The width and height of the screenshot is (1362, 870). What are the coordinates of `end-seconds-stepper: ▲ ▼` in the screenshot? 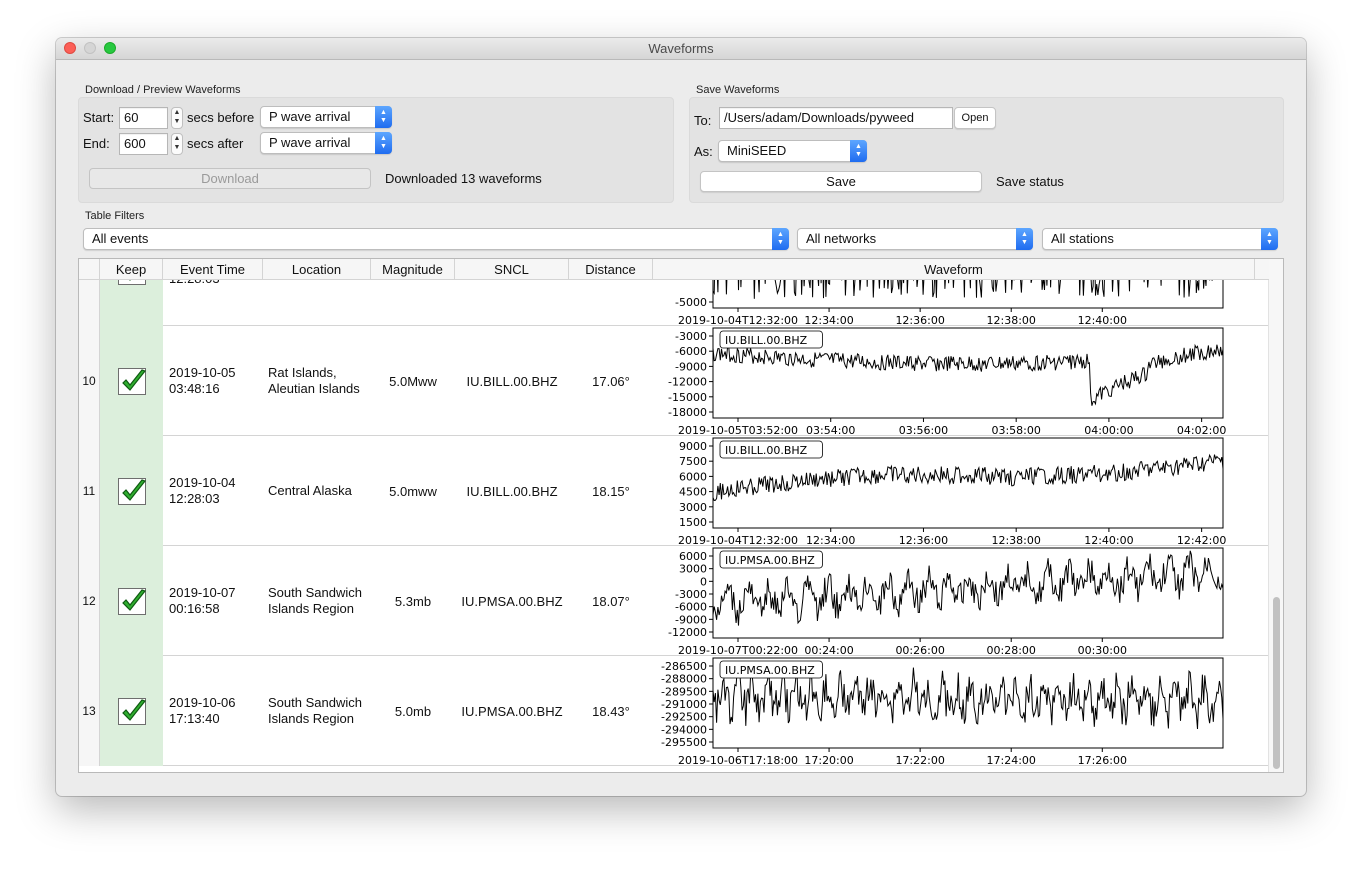 It's located at (177, 144).